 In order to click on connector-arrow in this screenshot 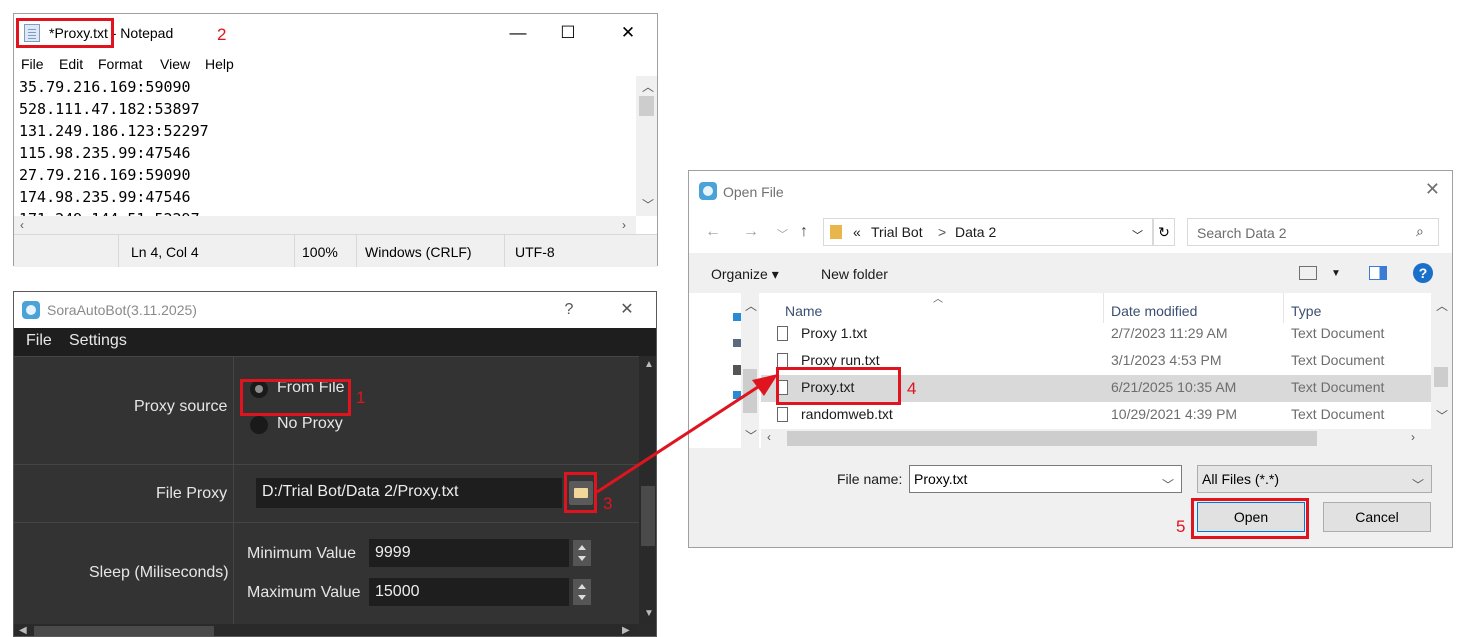, I will do `click(687, 434)`.